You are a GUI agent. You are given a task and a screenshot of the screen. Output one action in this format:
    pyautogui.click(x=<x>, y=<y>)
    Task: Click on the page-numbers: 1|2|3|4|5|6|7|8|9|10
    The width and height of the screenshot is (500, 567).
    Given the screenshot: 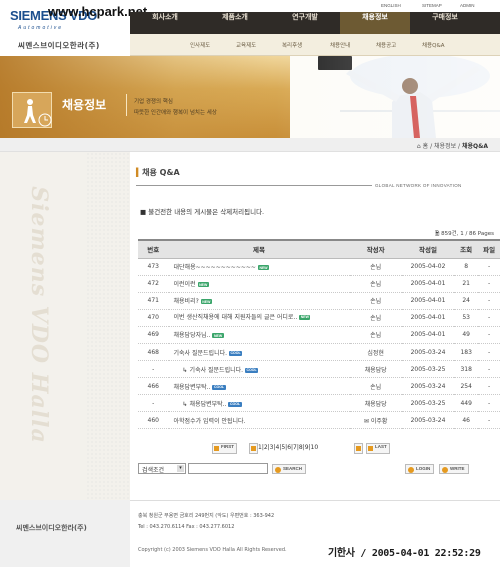 What is the action you would take?
    pyautogui.click(x=288, y=447)
    